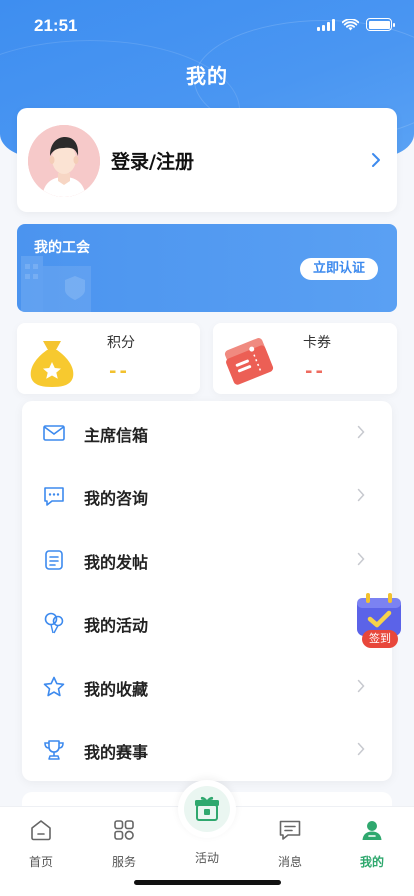 The image size is (414, 896). What do you see at coordinates (152, 160) in the screenshot?
I see `login-register-link: 登录/注册` at bounding box center [152, 160].